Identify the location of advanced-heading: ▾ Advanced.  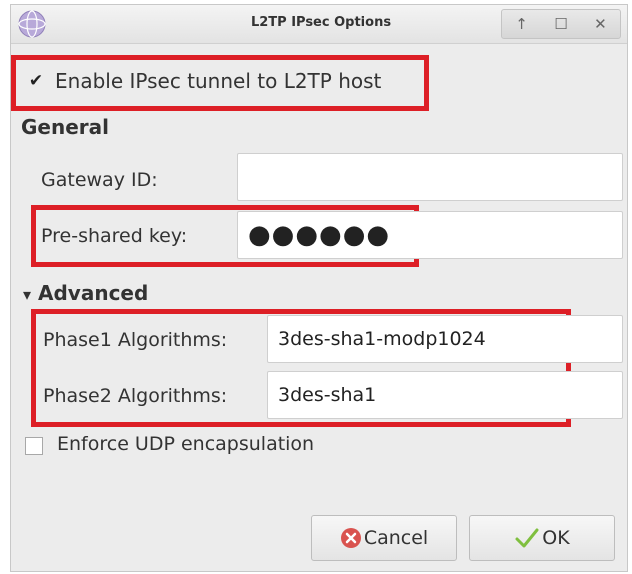
(85, 293).